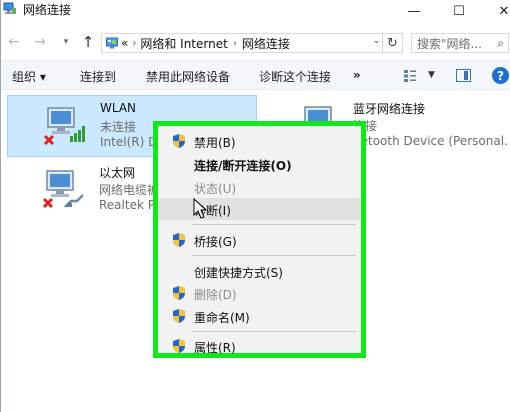 The width and height of the screenshot is (510, 412). Describe the element at coordinates (188, 76) in the screenshot. I see `disable-device-button: 禁用此网络设备` at that location.